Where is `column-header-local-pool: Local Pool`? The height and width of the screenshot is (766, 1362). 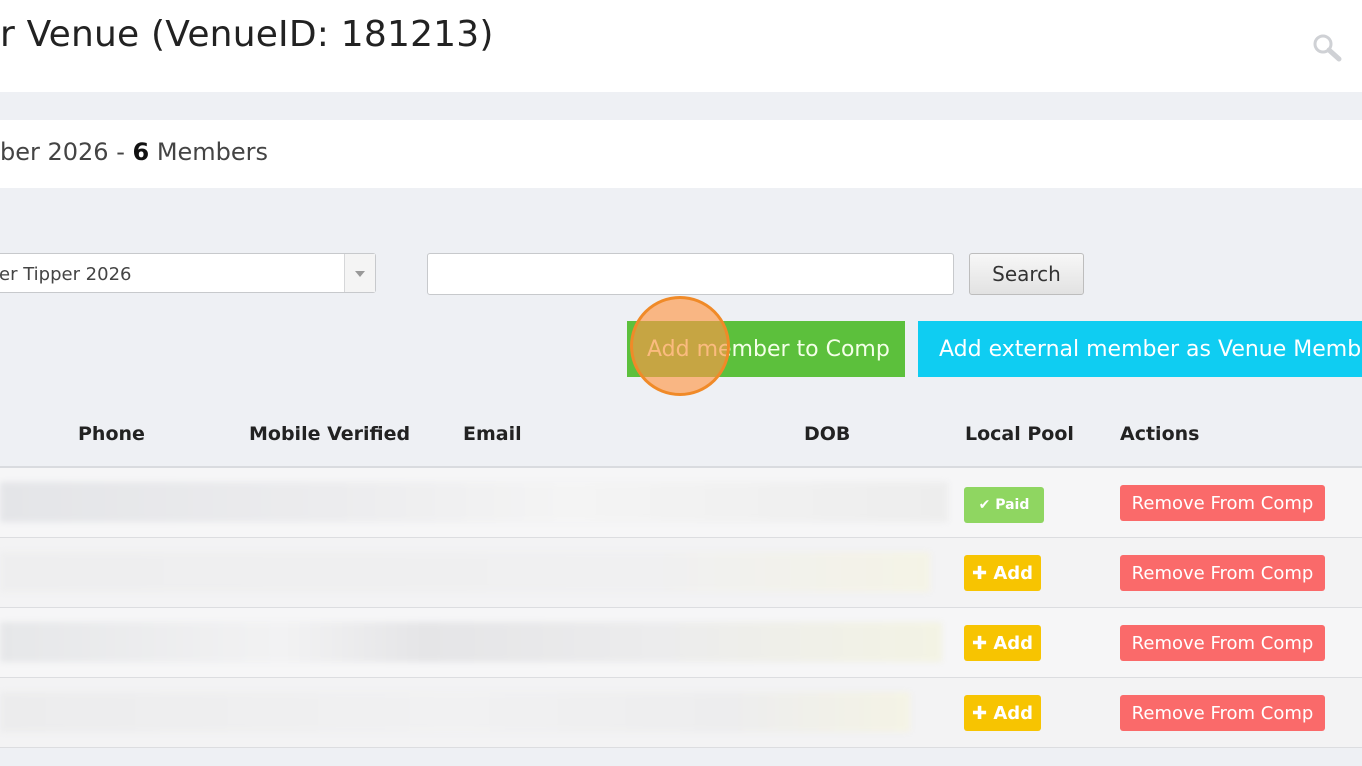
column-header-local-pool: Local Pool is located at coordinates (1019, 434).